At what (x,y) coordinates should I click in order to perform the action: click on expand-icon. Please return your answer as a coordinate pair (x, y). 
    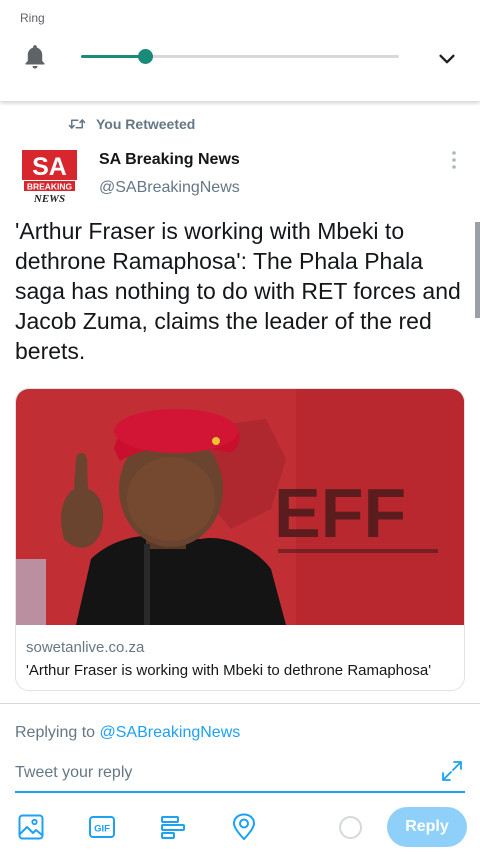
    Looking at the image, I should click on (452, 771).